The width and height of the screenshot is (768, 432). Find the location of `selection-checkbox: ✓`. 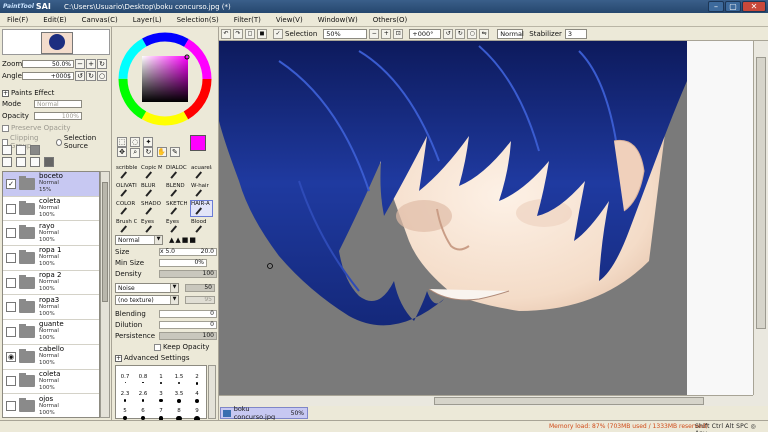

selection-checkbox: ✓ is located at coordinates (278, 33).